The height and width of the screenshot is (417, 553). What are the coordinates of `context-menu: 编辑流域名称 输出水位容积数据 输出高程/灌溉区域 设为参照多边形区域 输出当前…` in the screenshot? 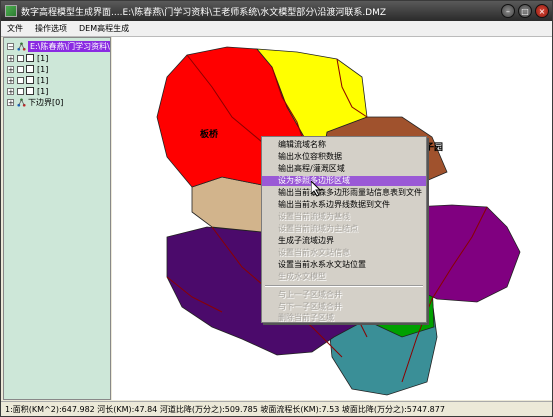 It's located at (344, 229).